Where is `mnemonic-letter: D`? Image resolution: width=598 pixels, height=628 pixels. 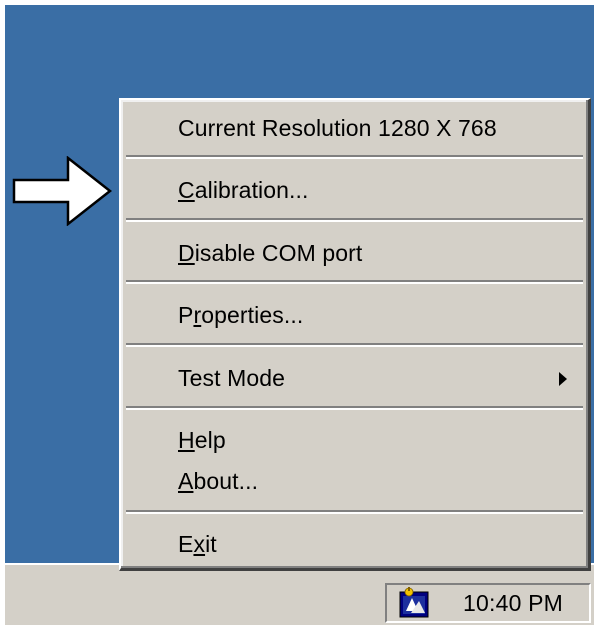 mnemonic-letter: D is located at coordinates (186, 253).